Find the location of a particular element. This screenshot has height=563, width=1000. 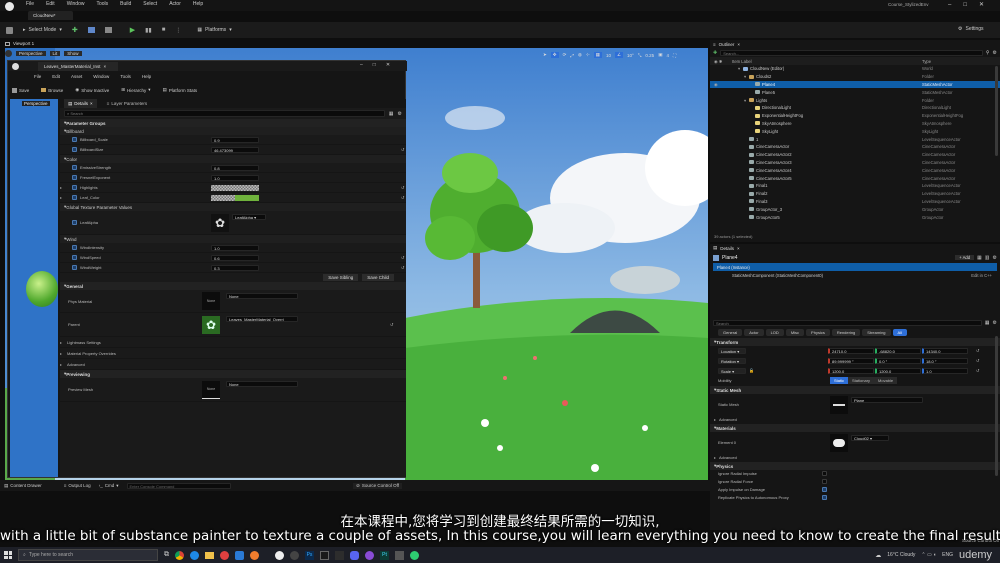

rotation-y: 0.0 ° is located at coordinates (898, 360).